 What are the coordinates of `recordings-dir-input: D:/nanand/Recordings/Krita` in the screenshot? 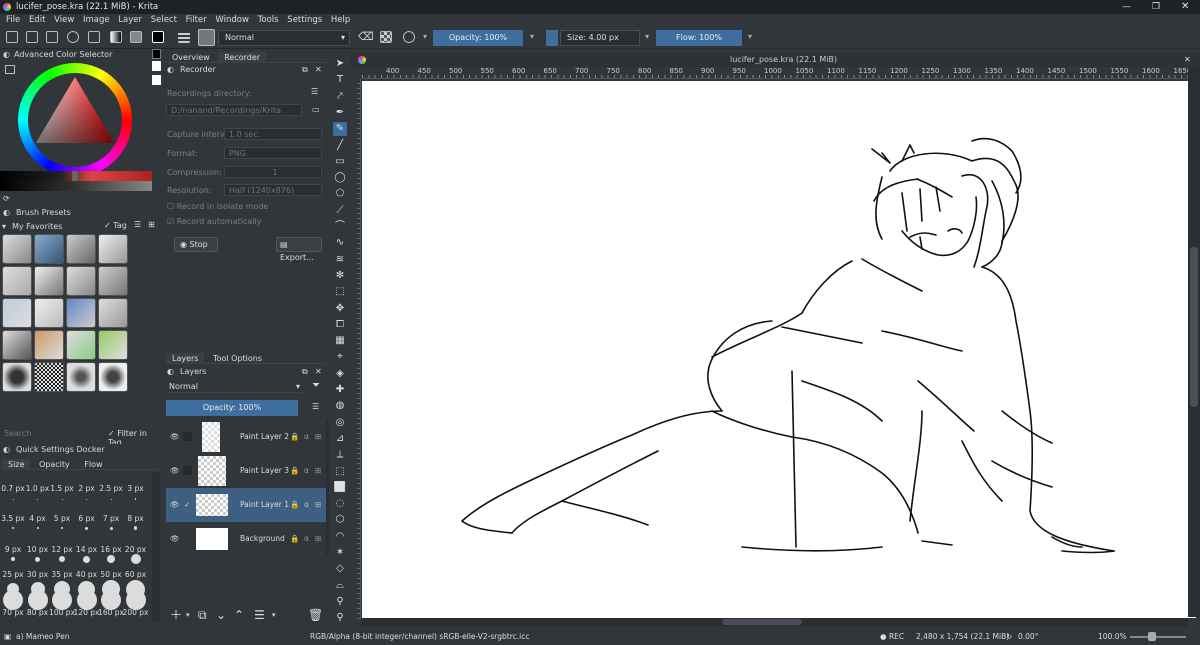 It's located at (234, 110).